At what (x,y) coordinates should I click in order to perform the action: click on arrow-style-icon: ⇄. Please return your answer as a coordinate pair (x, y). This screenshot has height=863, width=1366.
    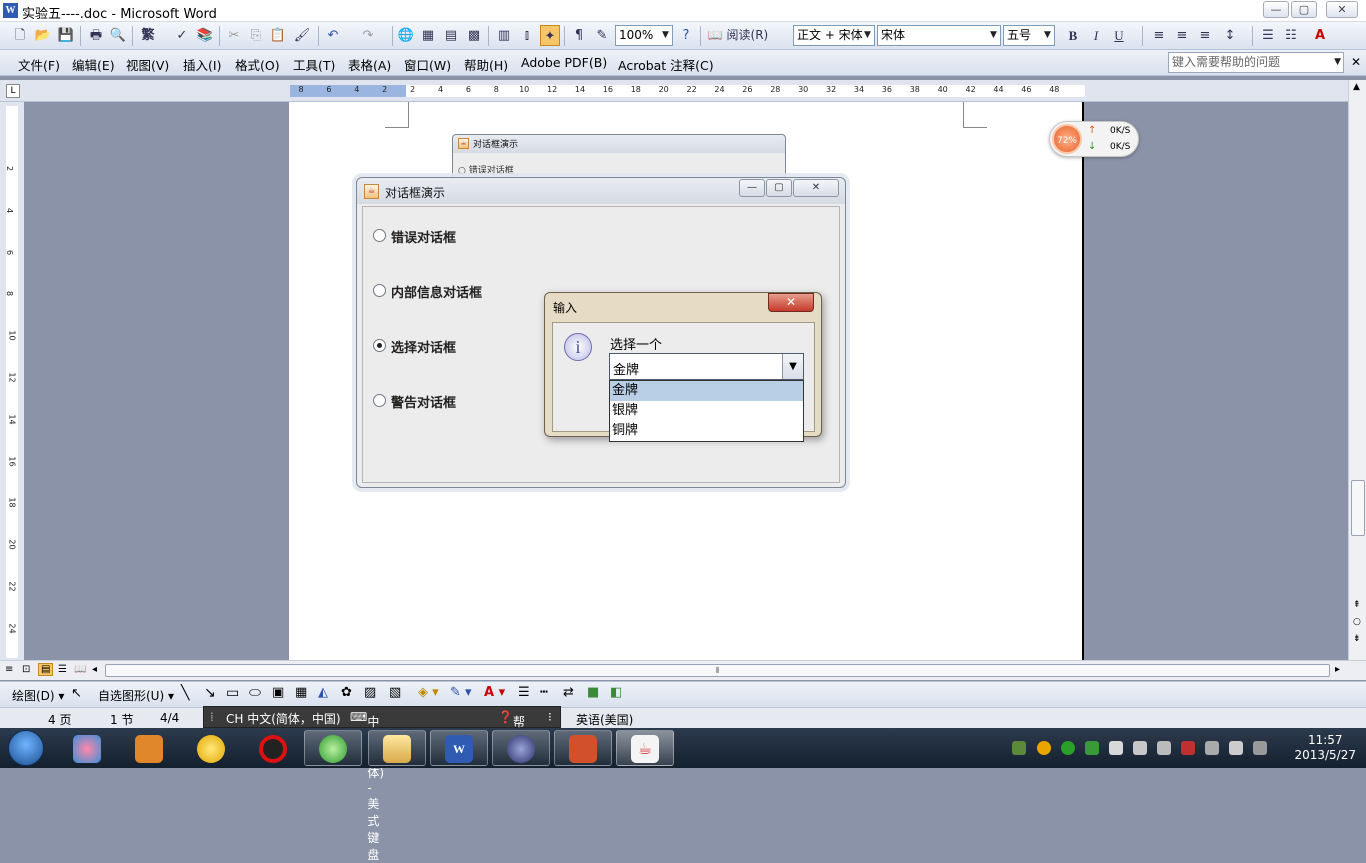
    Looking at the image, I should click on (568, 692).